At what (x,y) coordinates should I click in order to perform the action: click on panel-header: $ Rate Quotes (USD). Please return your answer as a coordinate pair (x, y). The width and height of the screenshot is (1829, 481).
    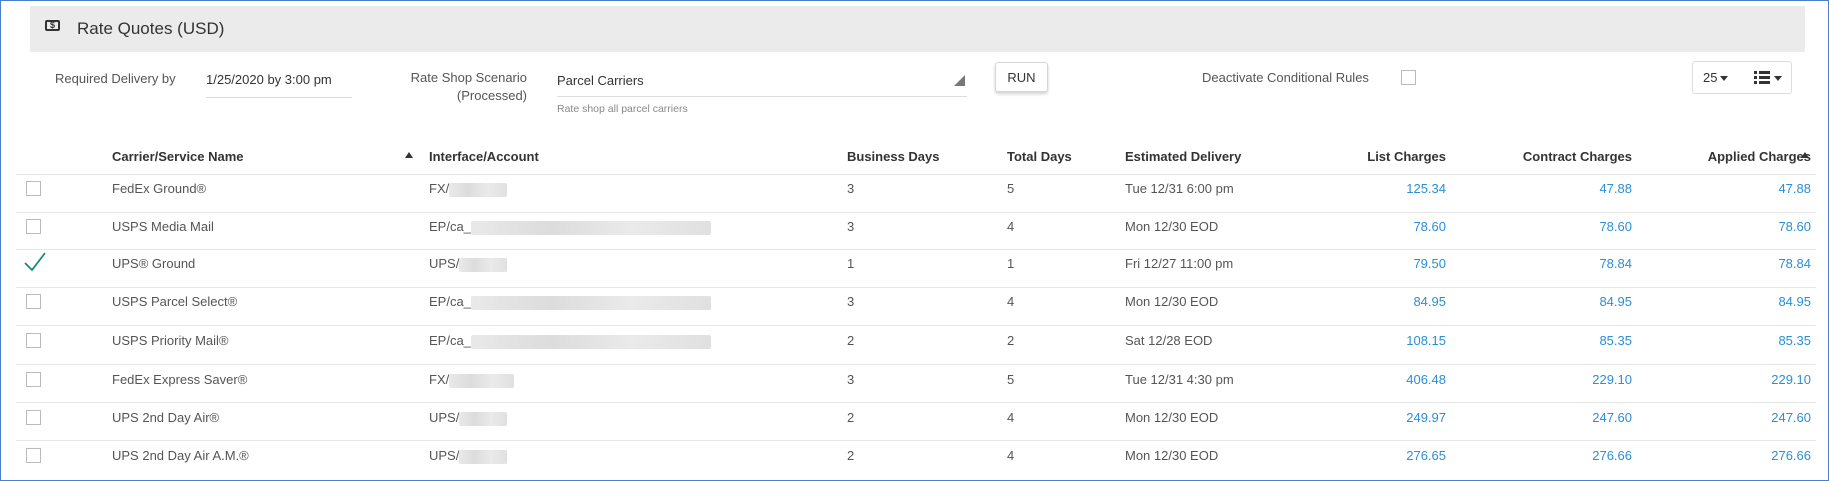
    Looking at the image, I should click on (917, 29).